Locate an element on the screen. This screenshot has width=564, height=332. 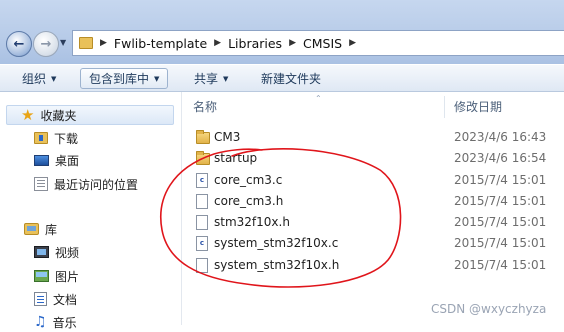
command-bar: 组织 ▼ 包含到库中 ▼ 共享 ▼ 新建文件夹 is located at coordinates (282, 78).